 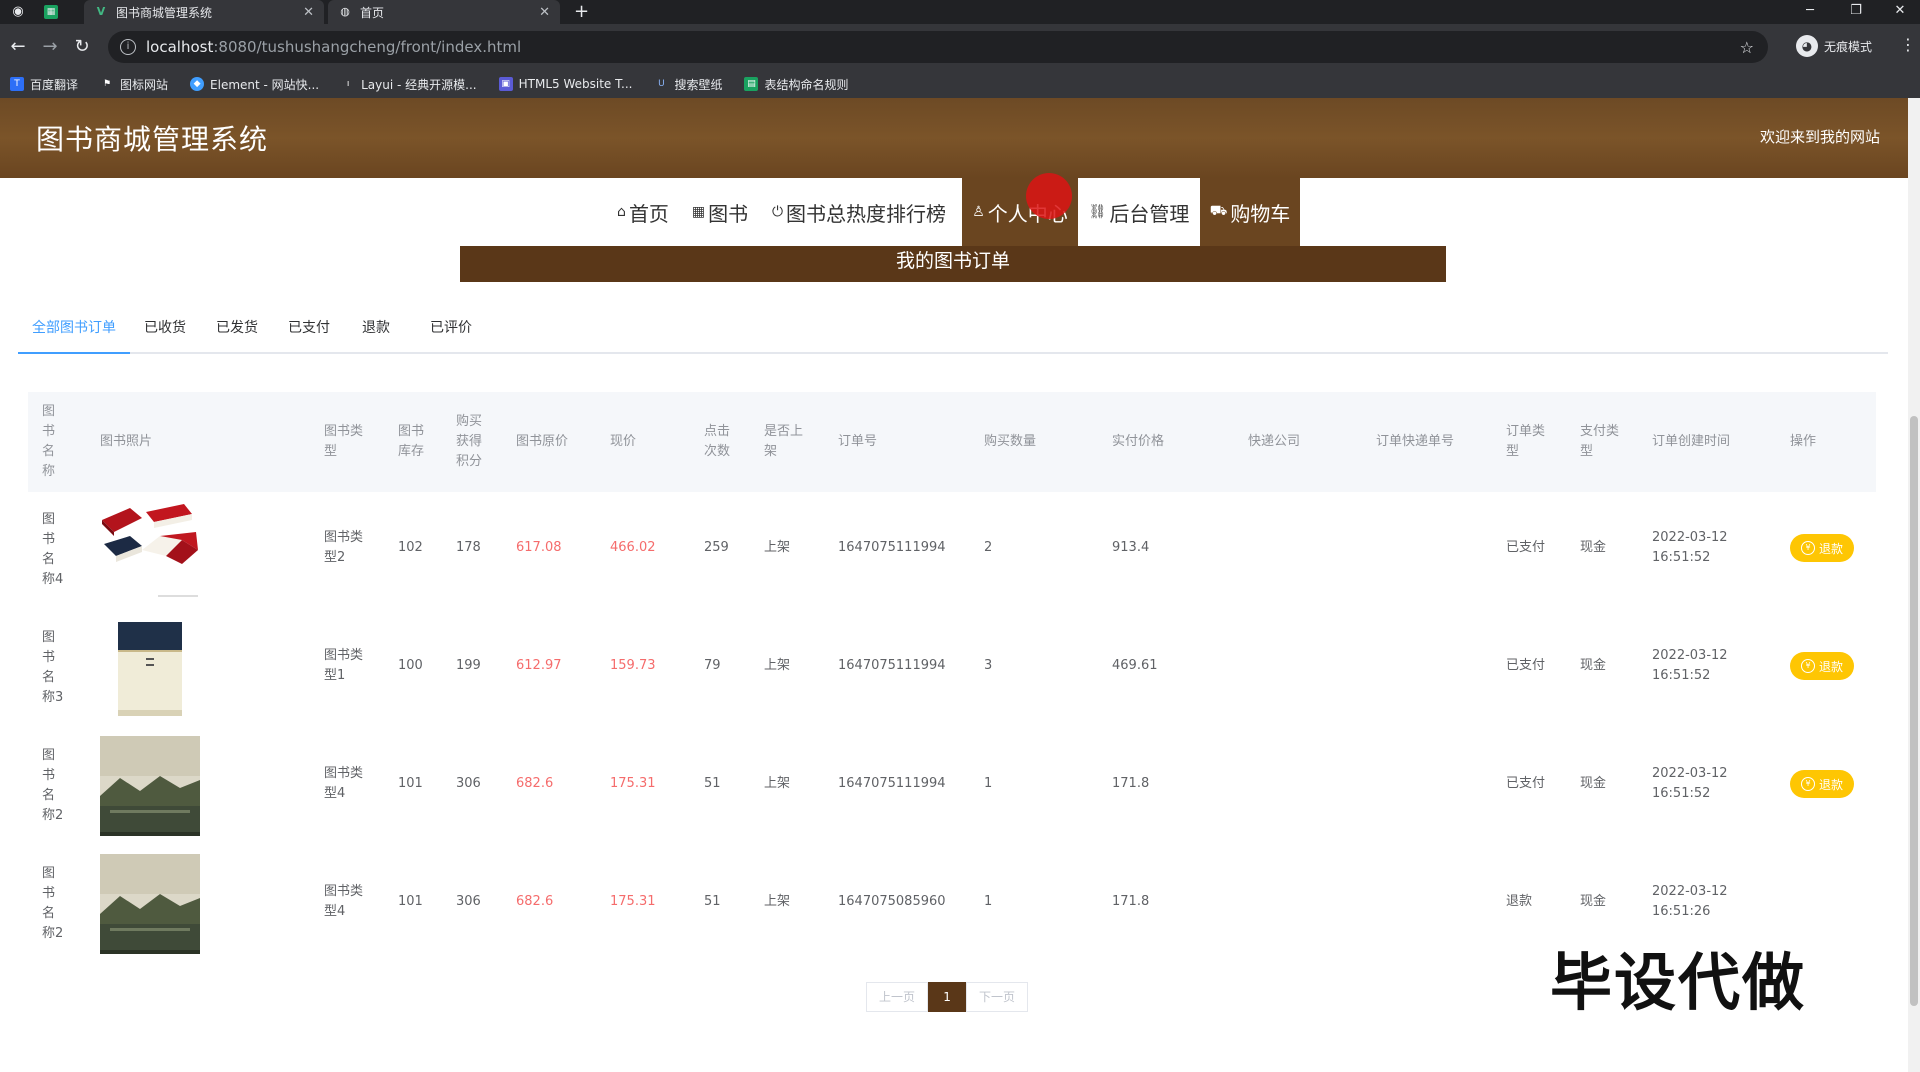 What do you see at coordinates (107, 84) in the screenshot?
I see `flag-icon: ⚑` at bounding box center [107, 84].